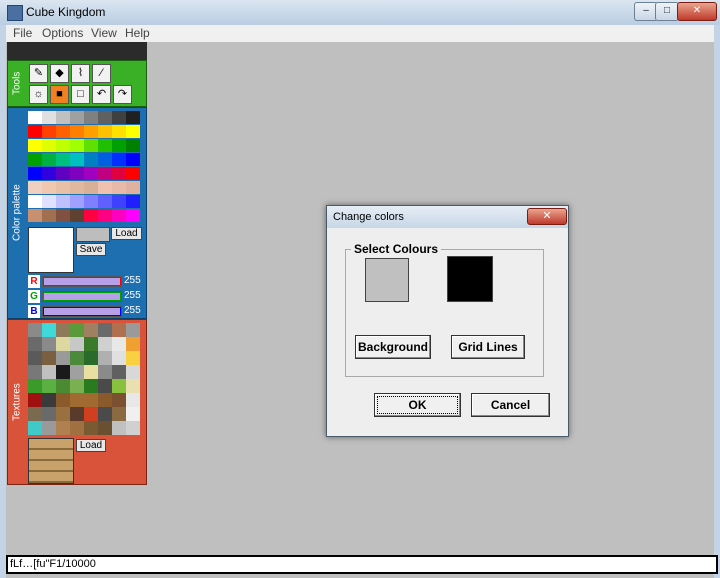 The height and width of the screenshot is (578, 720). Describe the element at coordinates (82, 296) in the screenshot. I see `green-slider` at that location.